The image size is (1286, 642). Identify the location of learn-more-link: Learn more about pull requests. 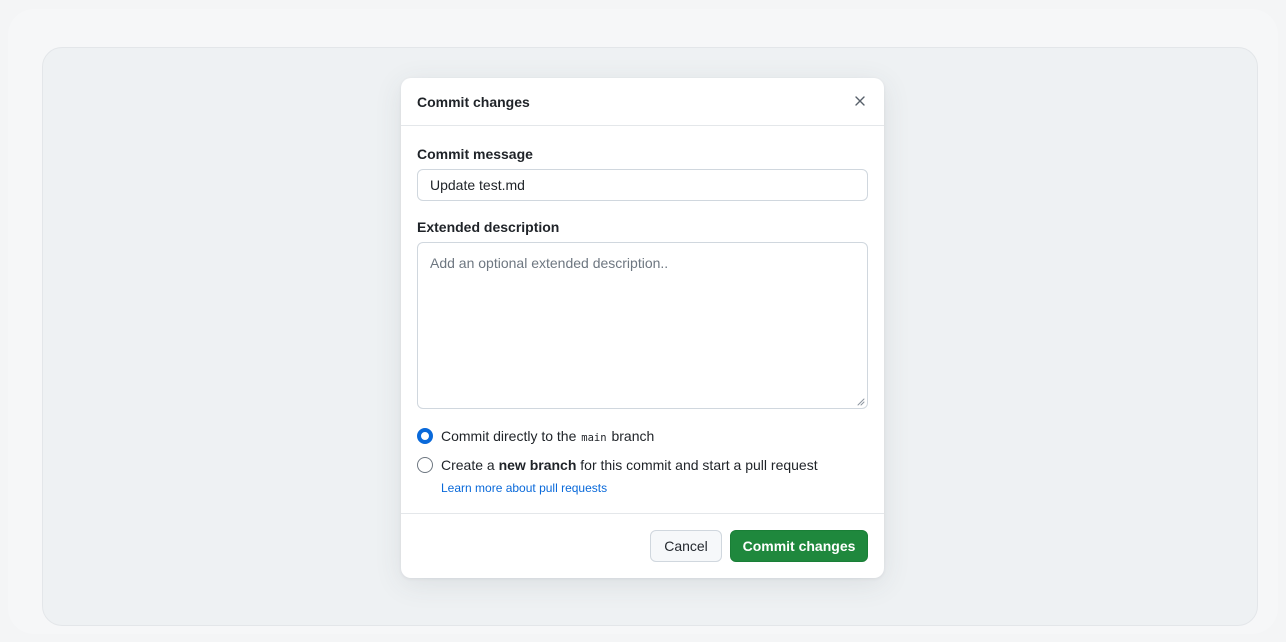
(524, 488).